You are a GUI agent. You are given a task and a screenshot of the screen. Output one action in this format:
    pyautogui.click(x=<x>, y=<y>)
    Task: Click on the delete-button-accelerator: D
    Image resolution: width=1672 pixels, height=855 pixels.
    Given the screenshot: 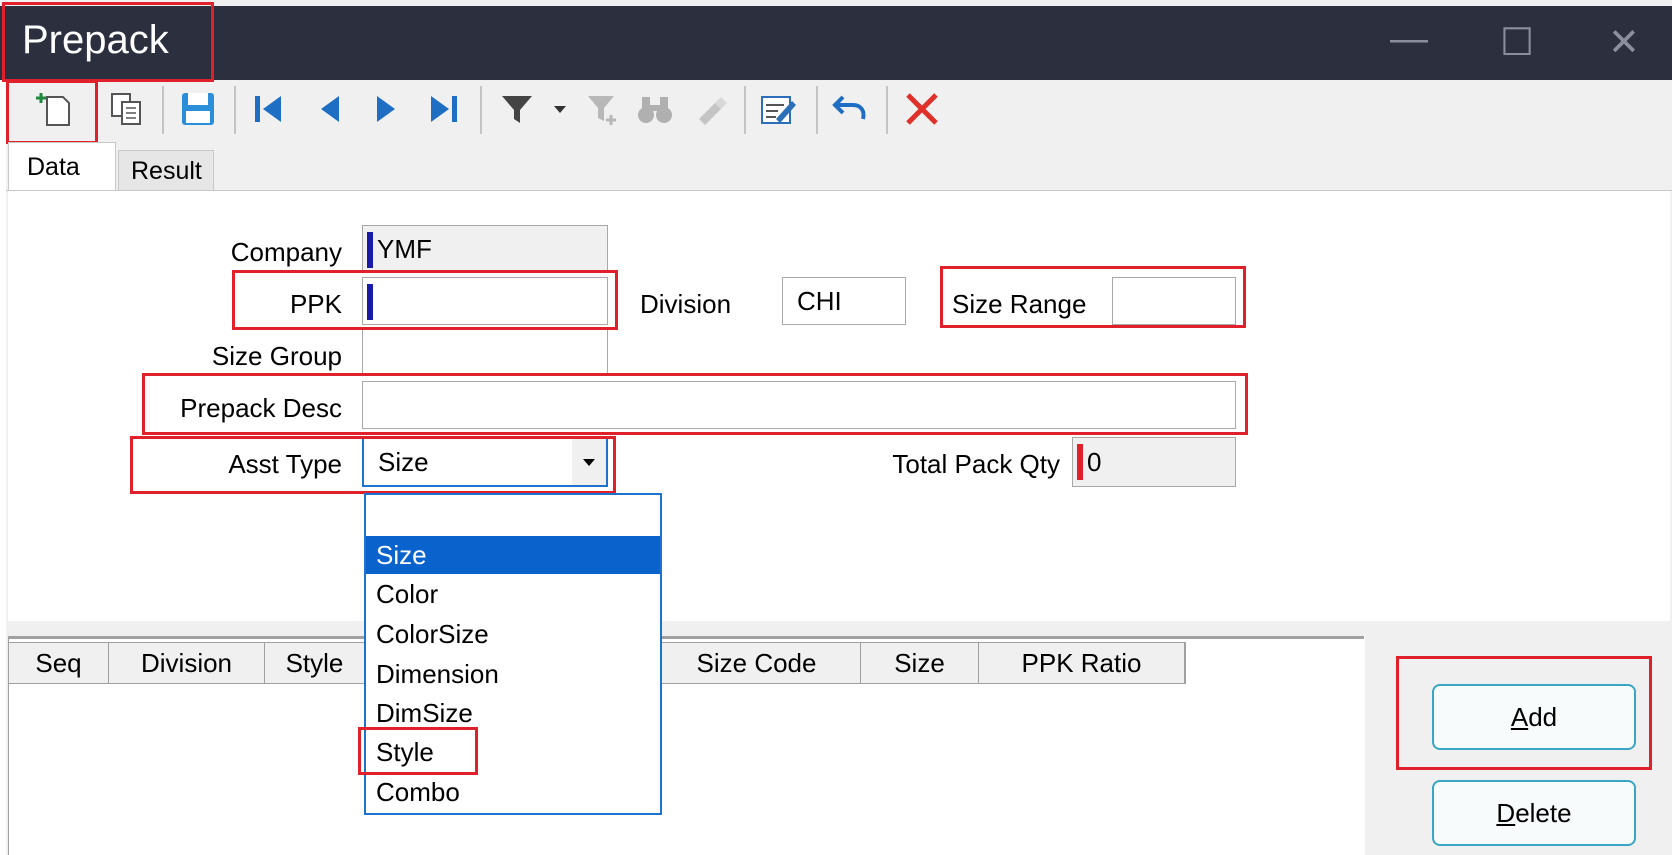 What is the action you would take?
    pyautogui.click(x=1506, y=812)
    